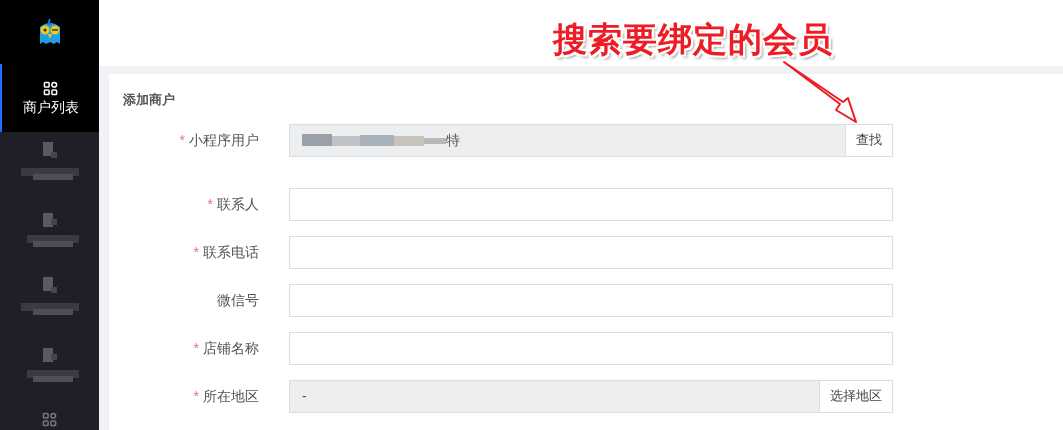  Describe the element at coordinates (231, 396) in the screenshot. I see `field-label: 所在地区` at that location.